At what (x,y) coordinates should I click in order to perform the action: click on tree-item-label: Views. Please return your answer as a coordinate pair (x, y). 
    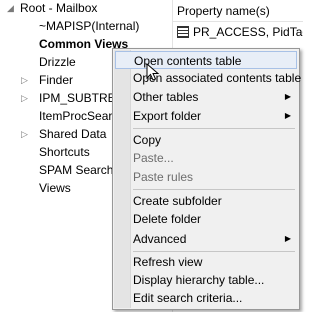
    Looking at the image, I should click on (55, 188).